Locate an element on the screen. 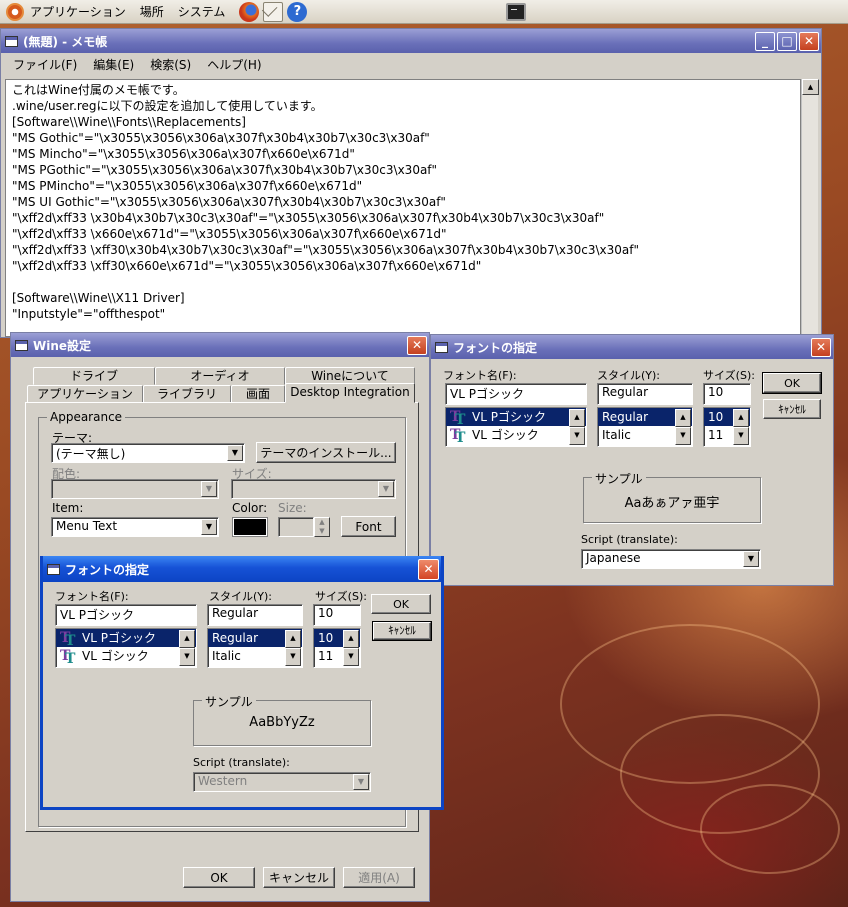 Image resolution: width=848 pixels, height=907 pixels. font-button: Font is located at coordinates (368, 526).